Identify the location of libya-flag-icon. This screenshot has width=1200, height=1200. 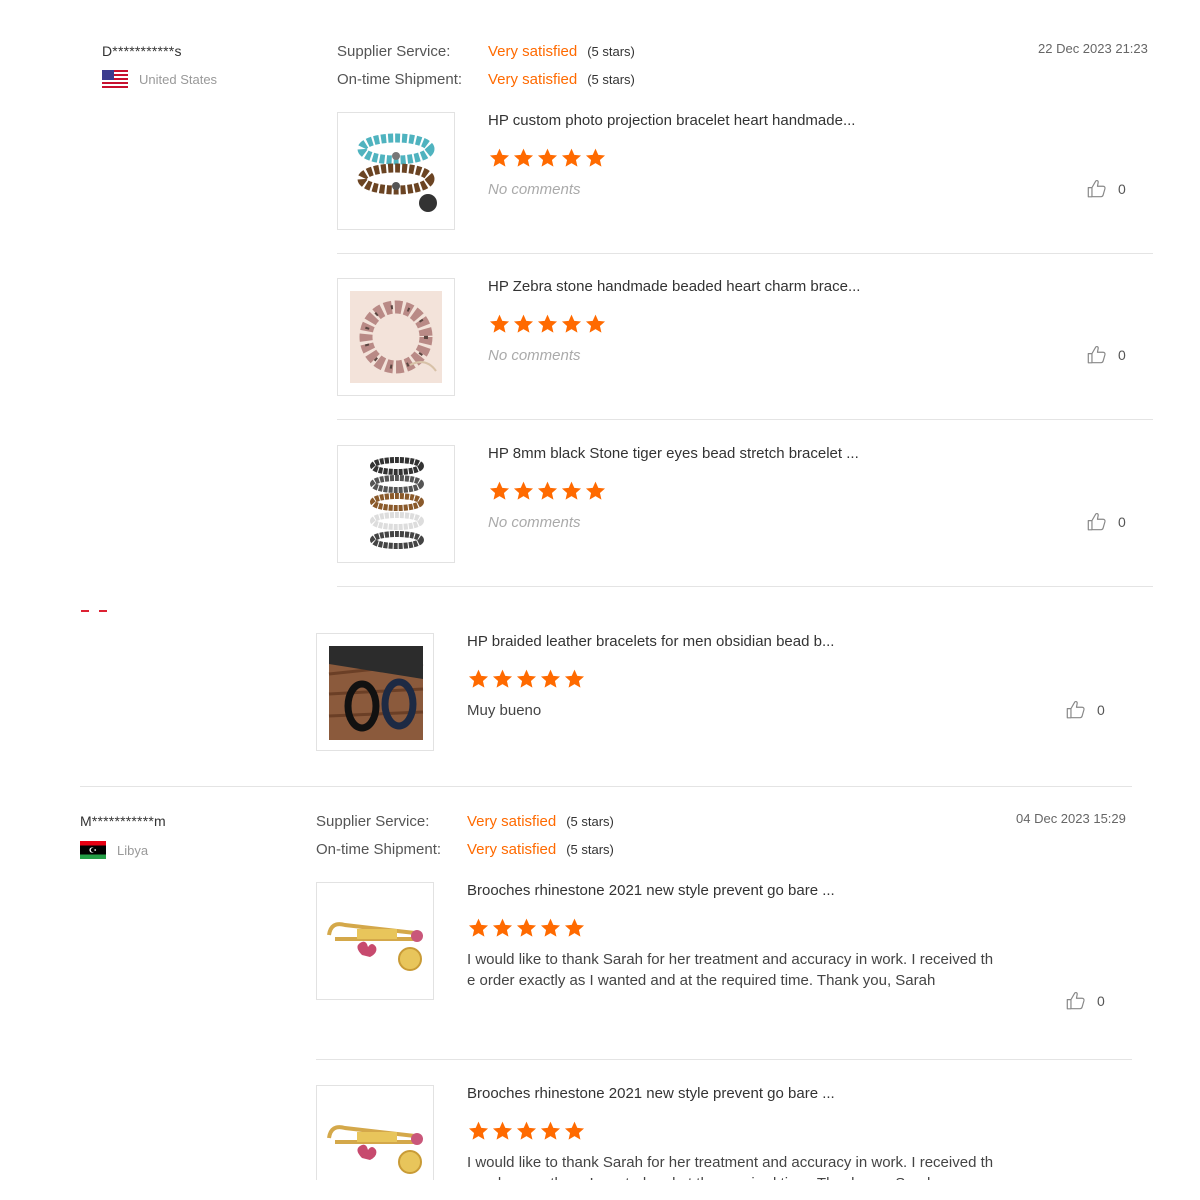
(93, 850).